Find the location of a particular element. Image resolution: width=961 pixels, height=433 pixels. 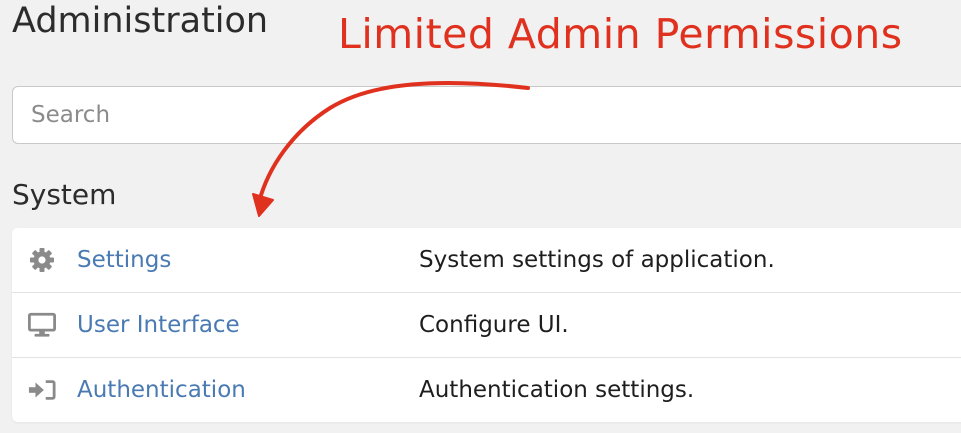

search-input is located at coordinates (487, 115).